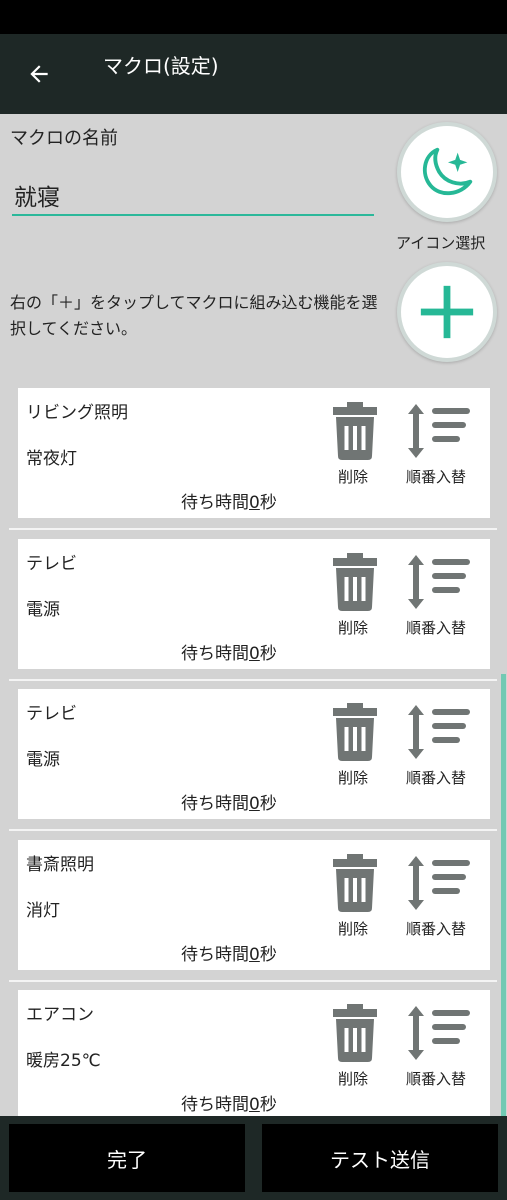 Image resolution: width=507 pixels, height=1200 pixels. Describe the element at coordinates (51, 459) in the screenshot. I see `action-function-name: 常夜灯` at that location.